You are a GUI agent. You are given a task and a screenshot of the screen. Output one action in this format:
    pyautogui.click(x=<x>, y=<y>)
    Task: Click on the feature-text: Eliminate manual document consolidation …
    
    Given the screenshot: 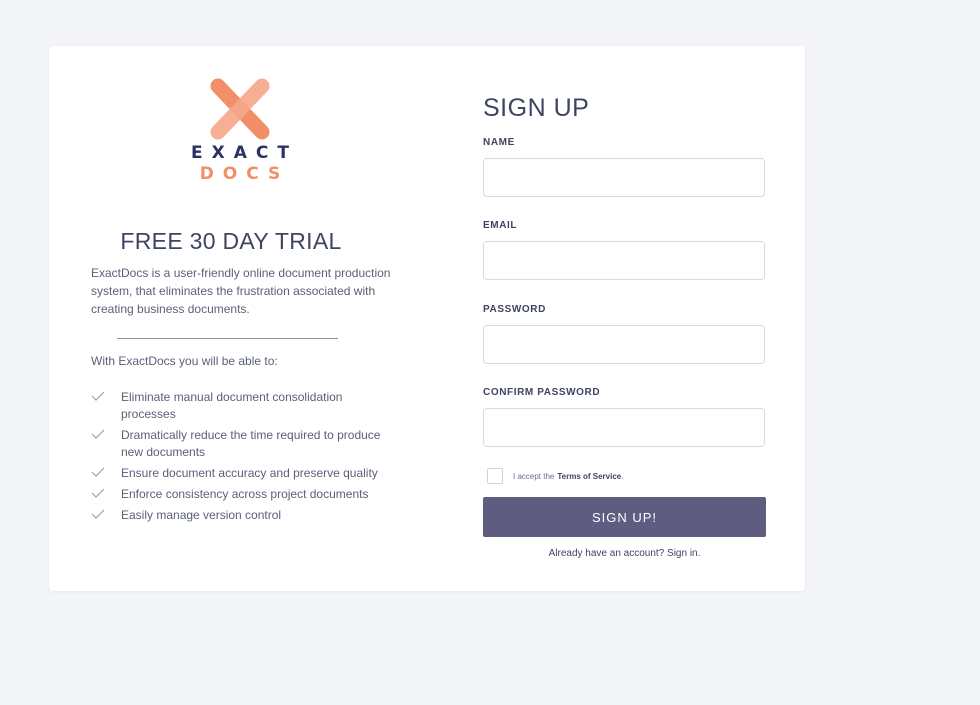 What is the action you would take?
    pyautogui.click(x=232, y=405)
    